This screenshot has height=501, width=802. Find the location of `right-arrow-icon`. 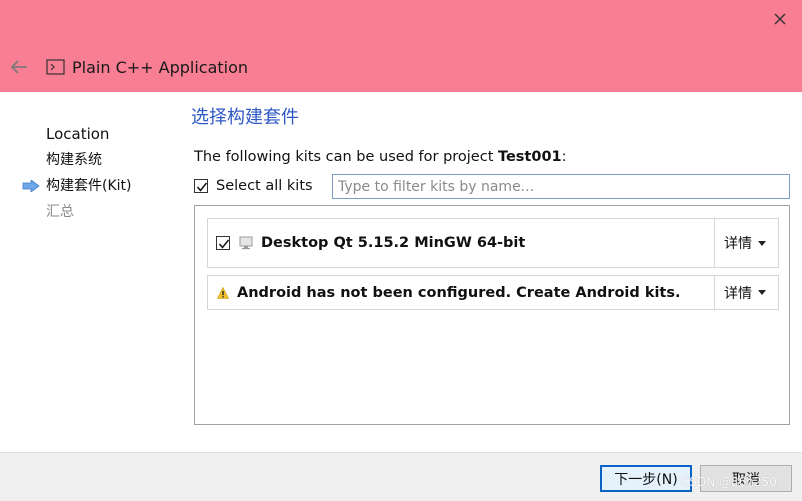

right-arrow-icon is located at coordinates (31, 186).